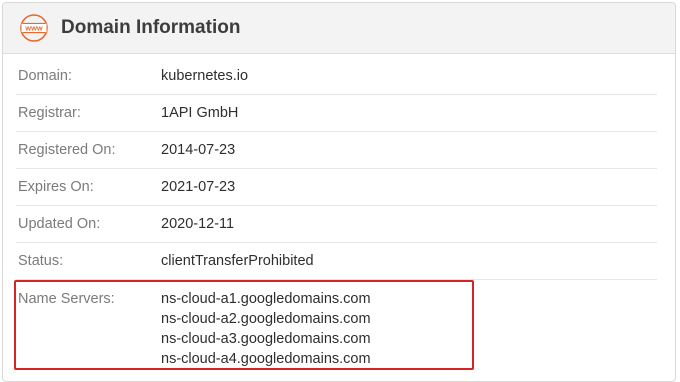  I want to click on svg-text: www, so click(33, 28).